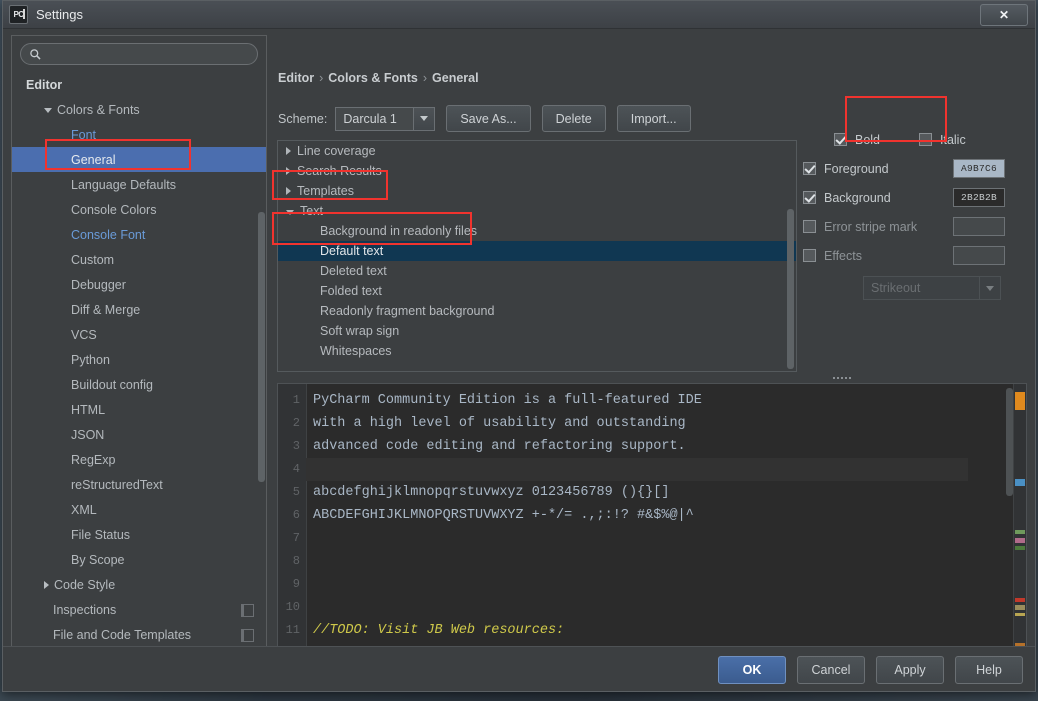 The image size is (1038, 701). I want to click on sidebar-scrollbar, so click(261, 347).